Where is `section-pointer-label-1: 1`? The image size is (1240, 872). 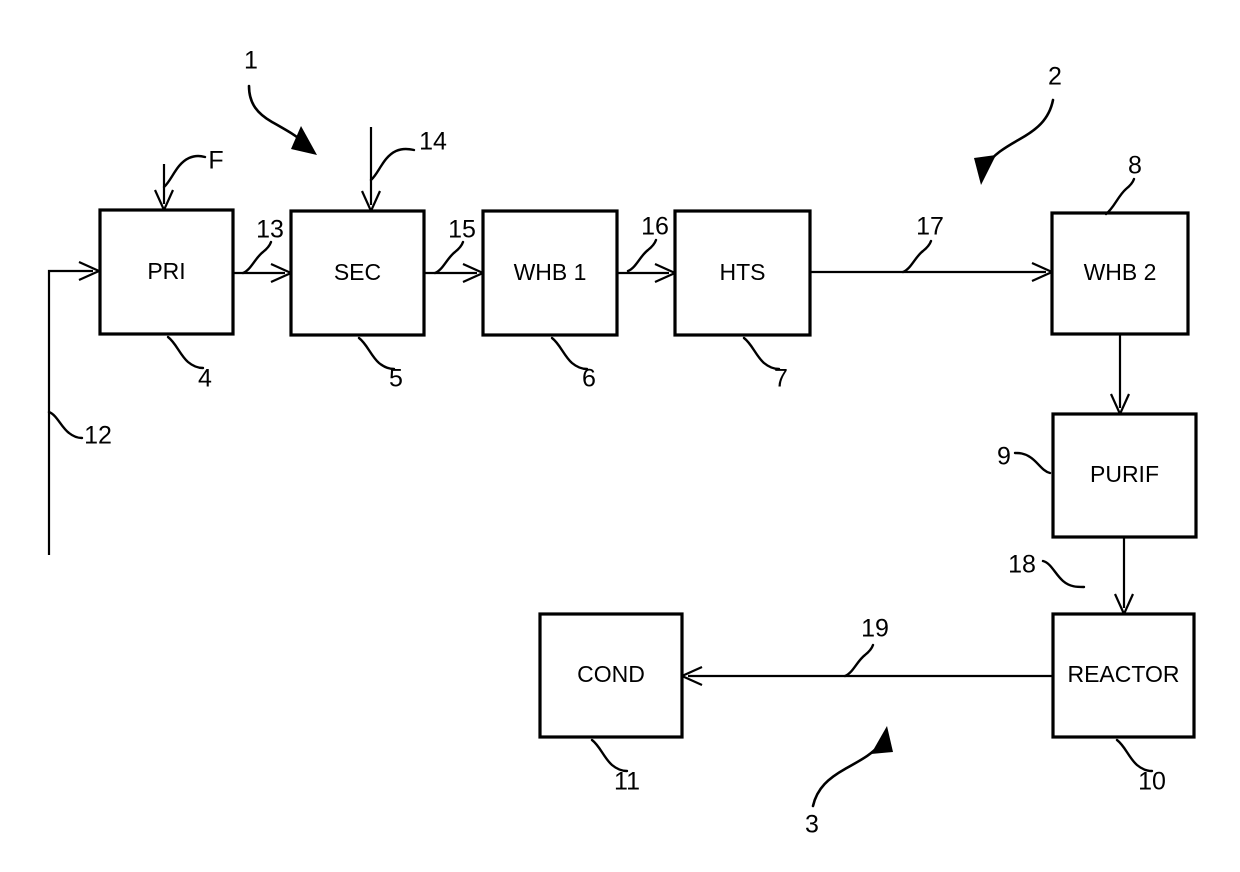 section-pointer-label-1: 1 is located at coordinates (251, 61).